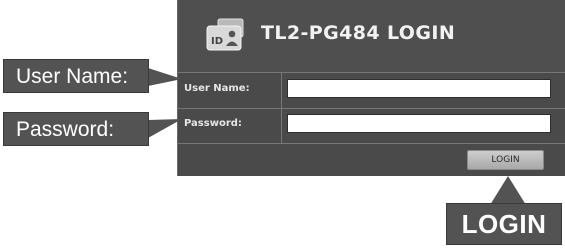 The image size is (565, 250). What do you see at coordinates (505, 160) in the screenshot?
I see `login-button: LOGIN` at bounding box center [505, 160].